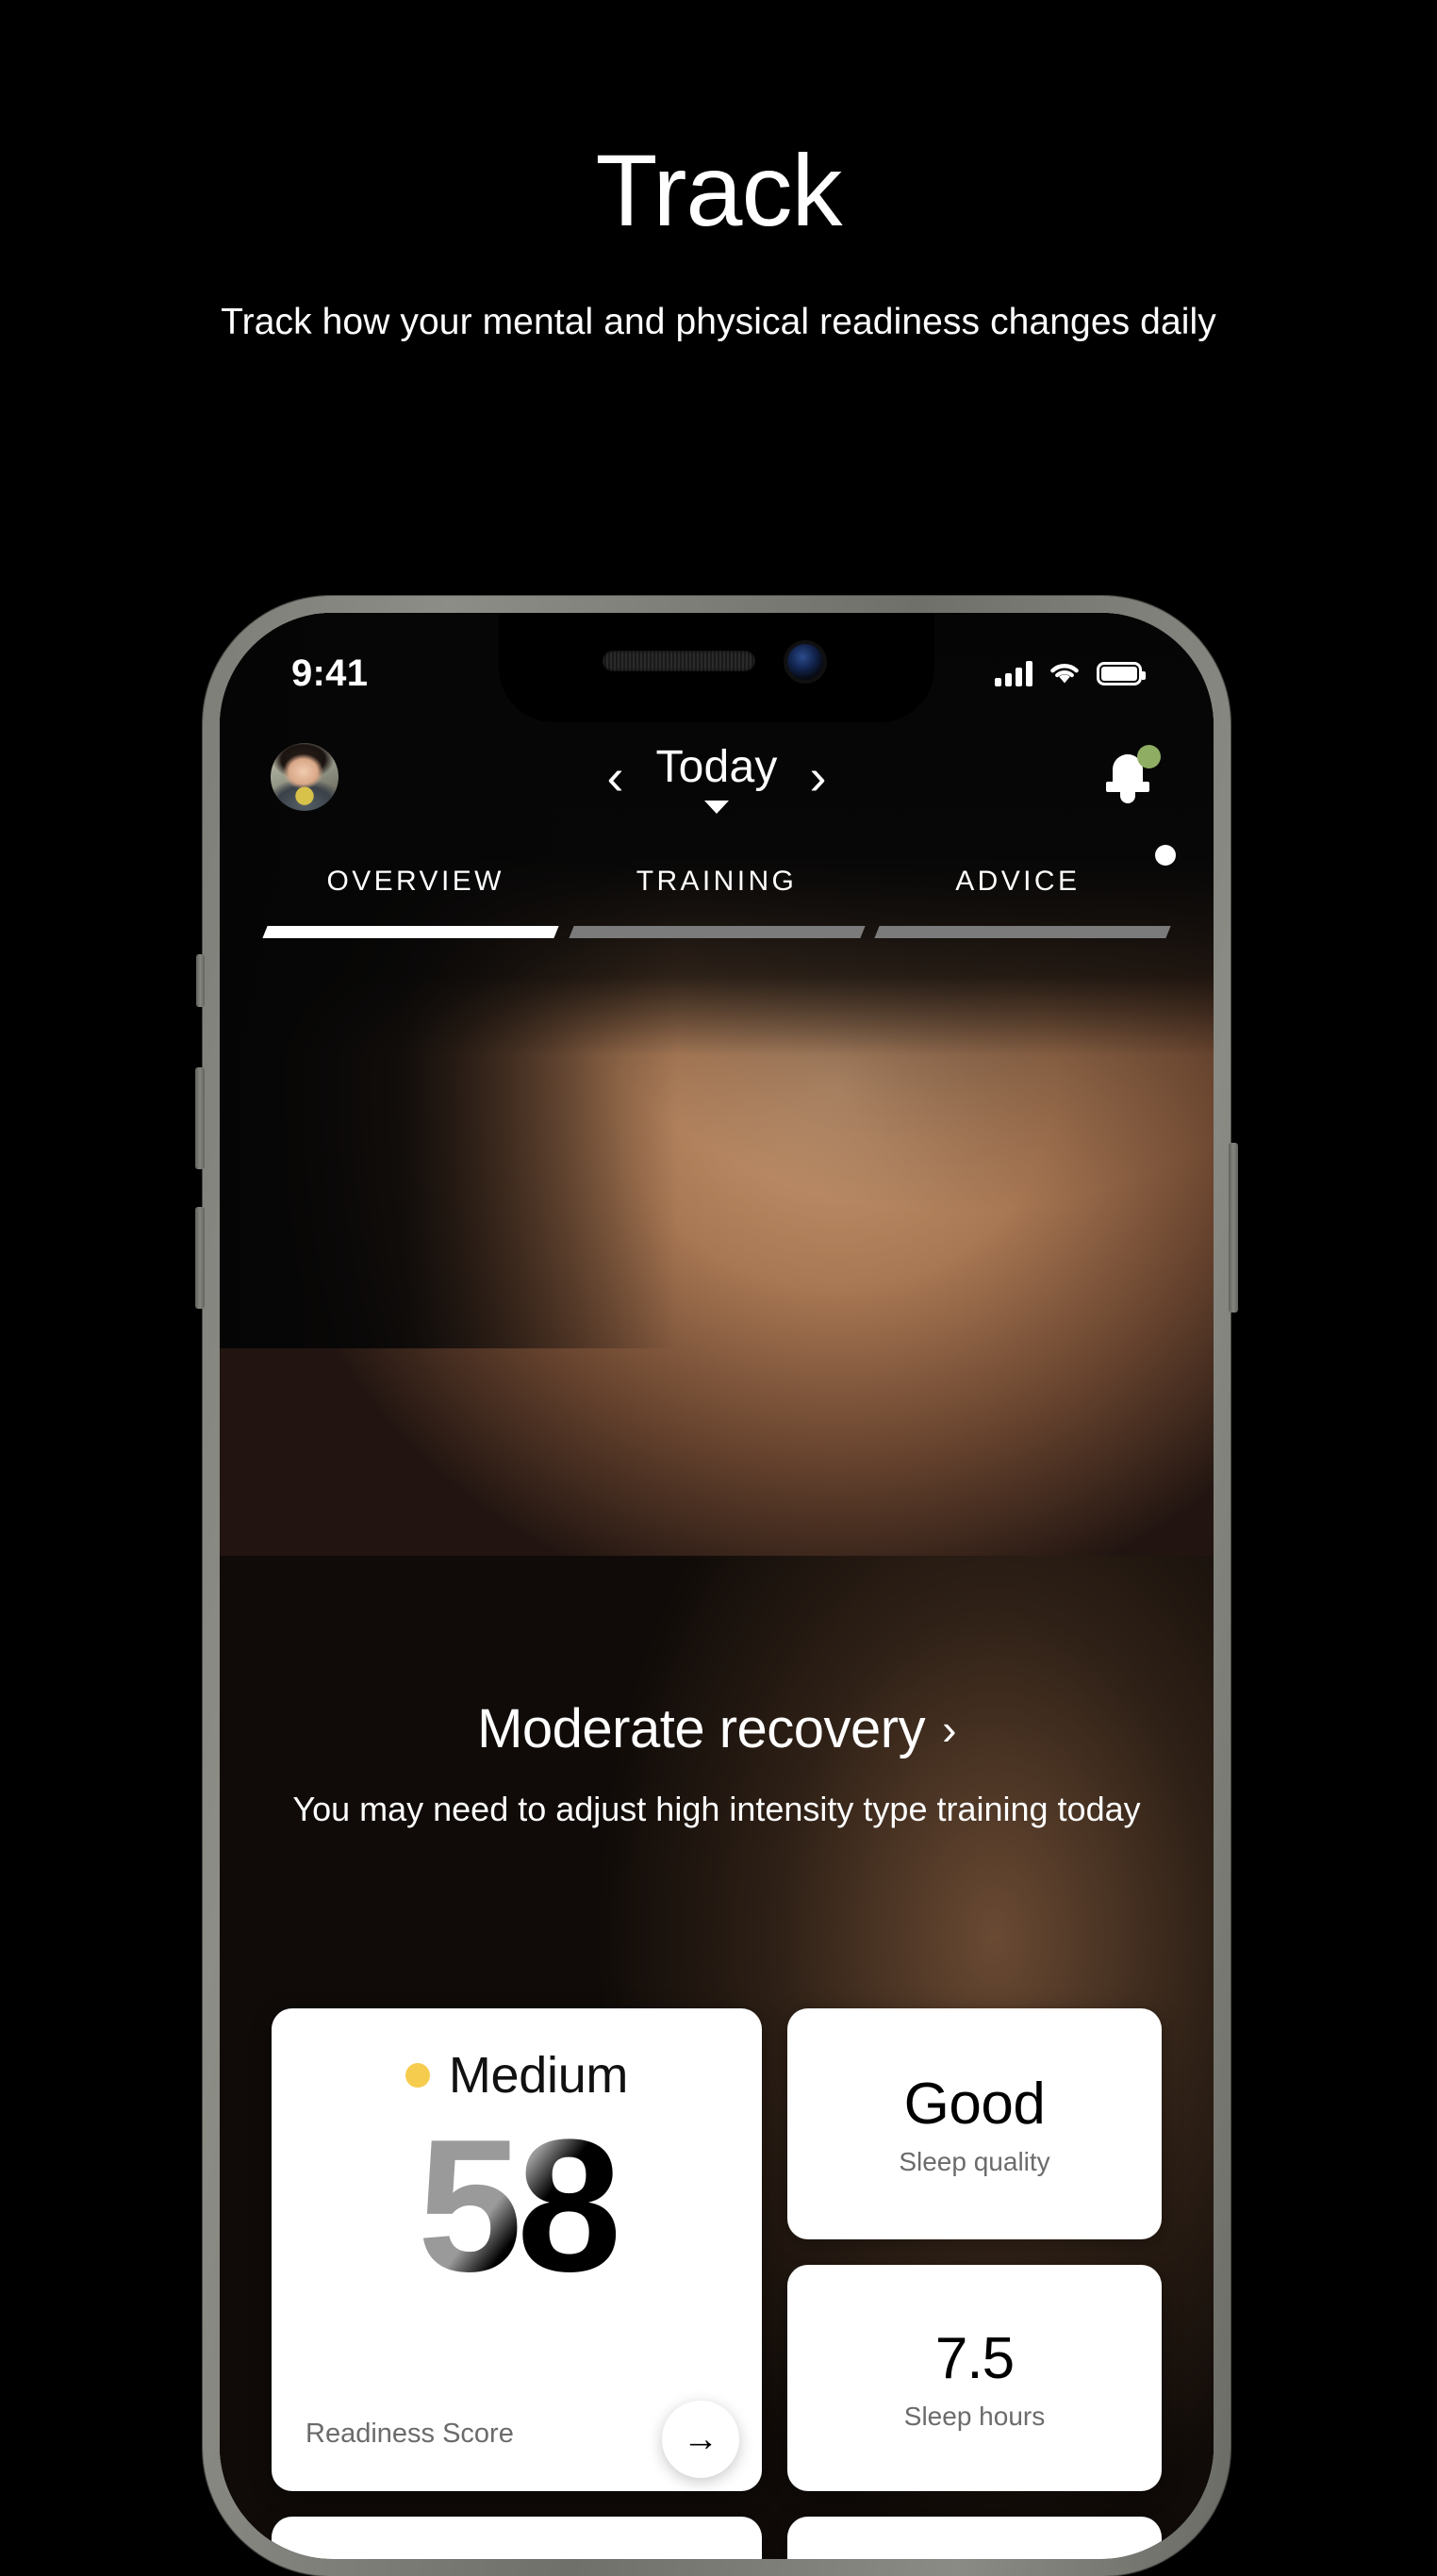 Image resolution: width=1437 pixels, height=2576 pixels. What do you see at coordinates (700, 2439) in the screenshot?
I see `arrow-right-icon: →` at bounding box center [700, 2439].